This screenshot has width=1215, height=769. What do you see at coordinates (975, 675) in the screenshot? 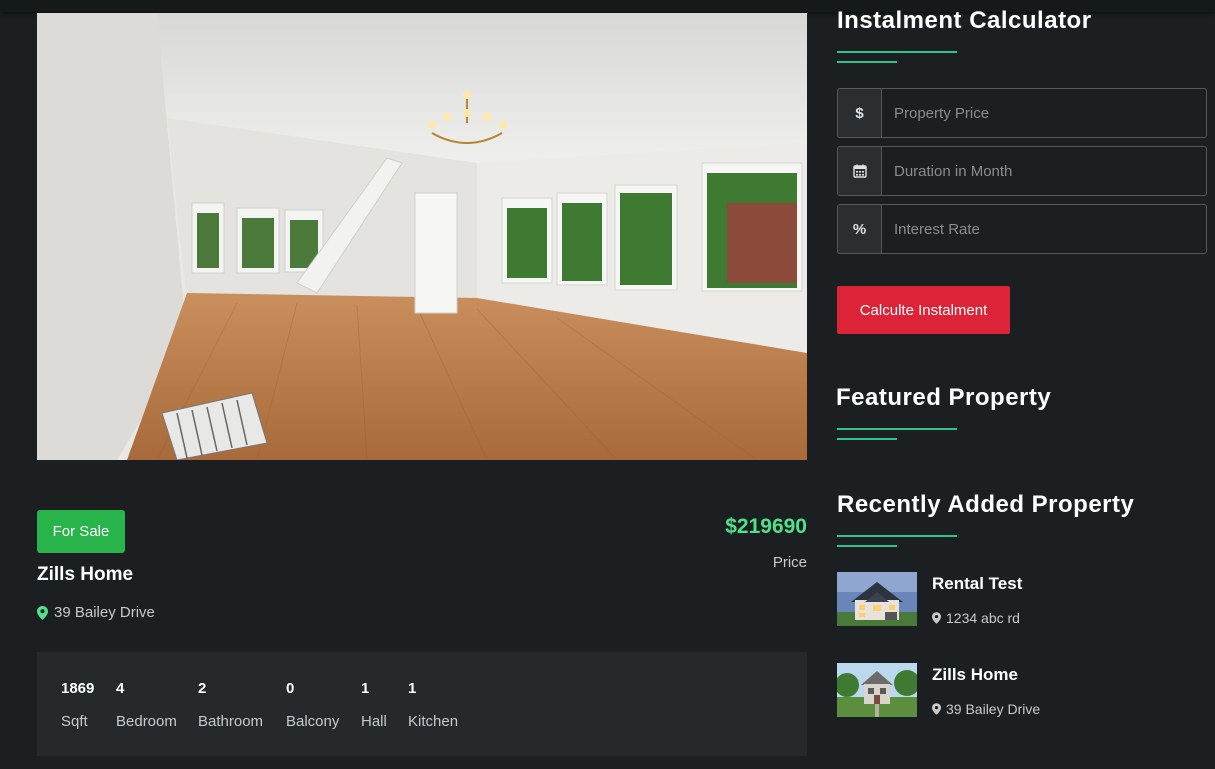
I see `recent-item-title: Zills Home` at bounding box center [975, 675].